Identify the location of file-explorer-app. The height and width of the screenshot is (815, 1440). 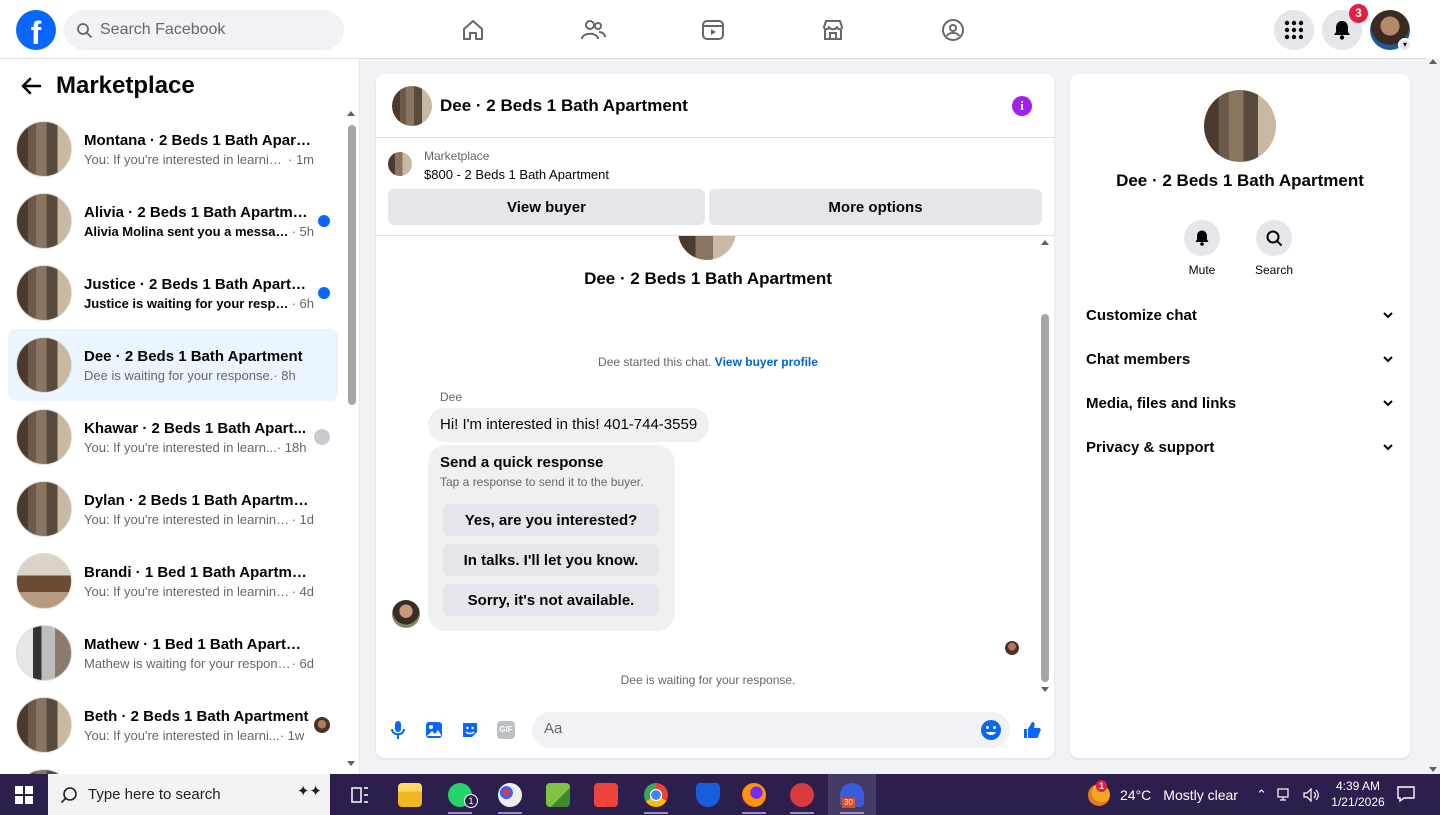
(410, 794).